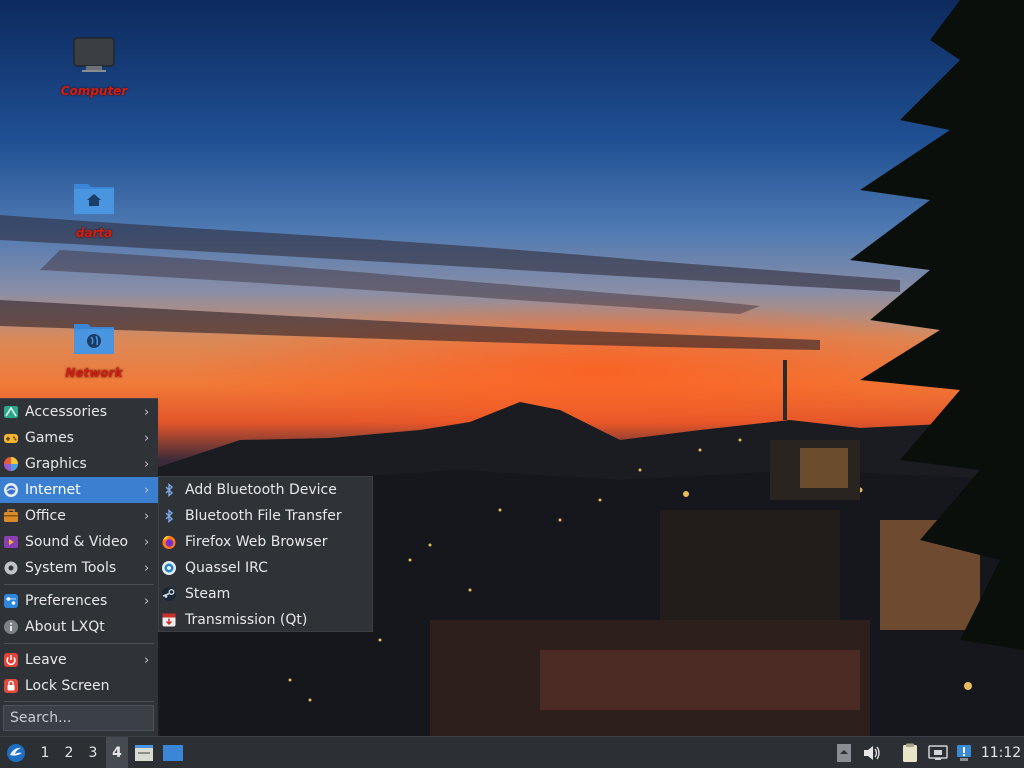 Image resolution: width=1024 pixels, height=768 pixels. Describe the element at coordinates (45, 516) in the screenshot. I see `menu-item-label: Office` at that location.